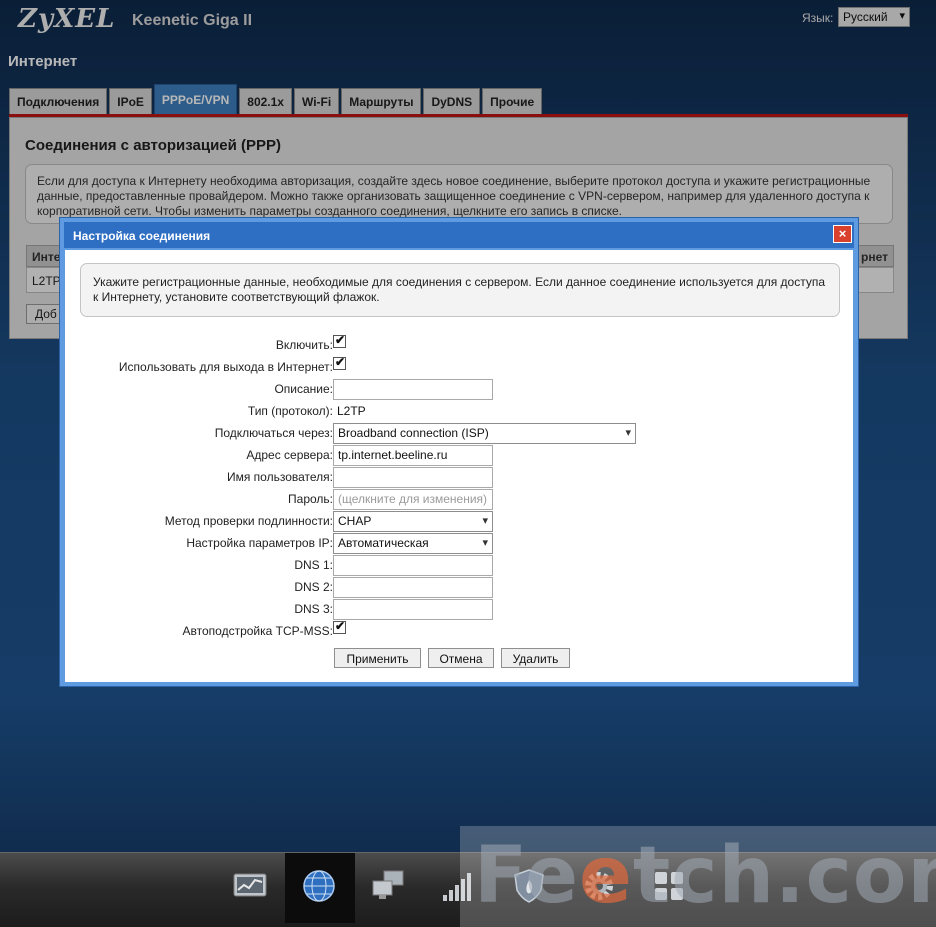 This screenshot has width=936, height=927. What do you see at coordinates (248, 521) in the screenshot?
I see `auth-label: Метод проверки подлинности:` at bounding box center [248, 521].